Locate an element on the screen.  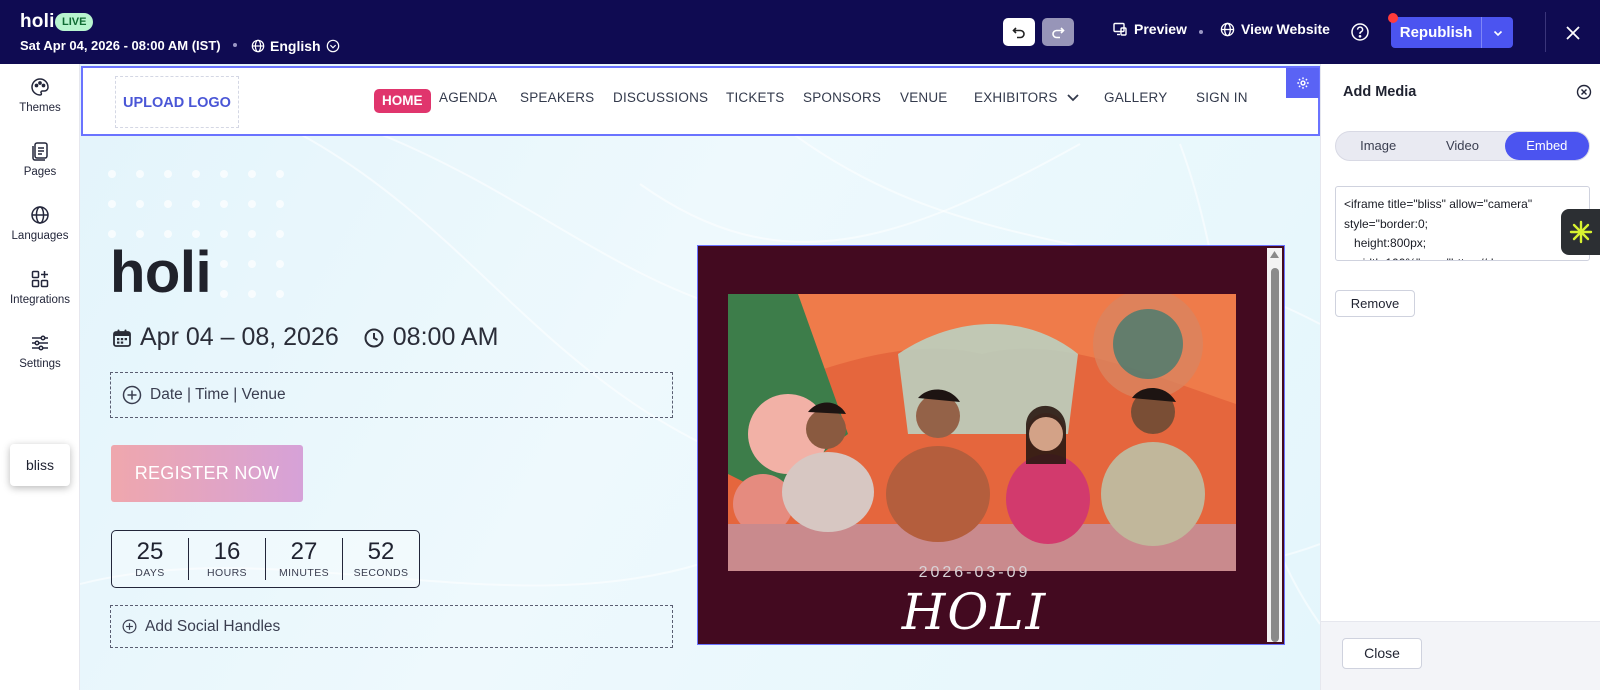
sidebar-item-label: Pages is located at coordinates (40, 172).